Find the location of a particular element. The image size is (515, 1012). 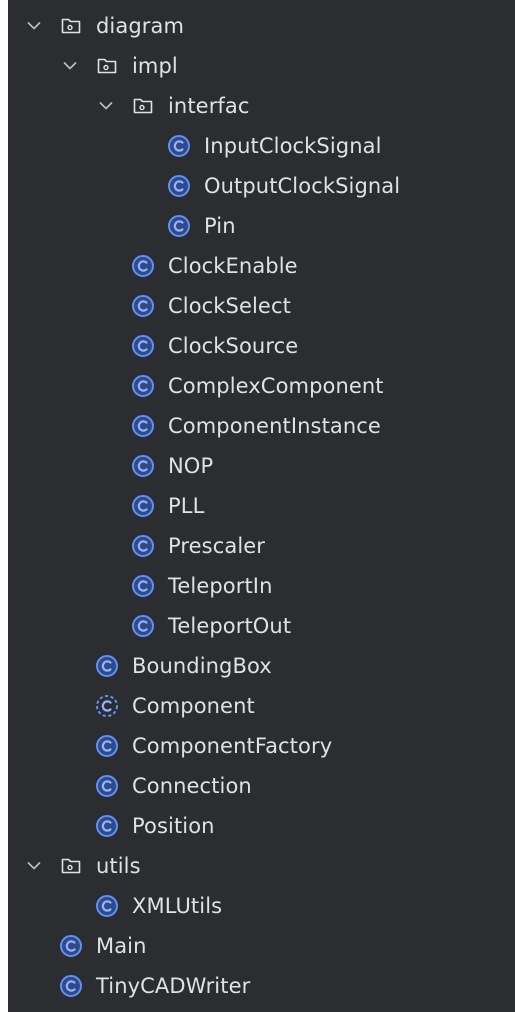

tree-folder-label: diagram is located at coordinates (140, 26).